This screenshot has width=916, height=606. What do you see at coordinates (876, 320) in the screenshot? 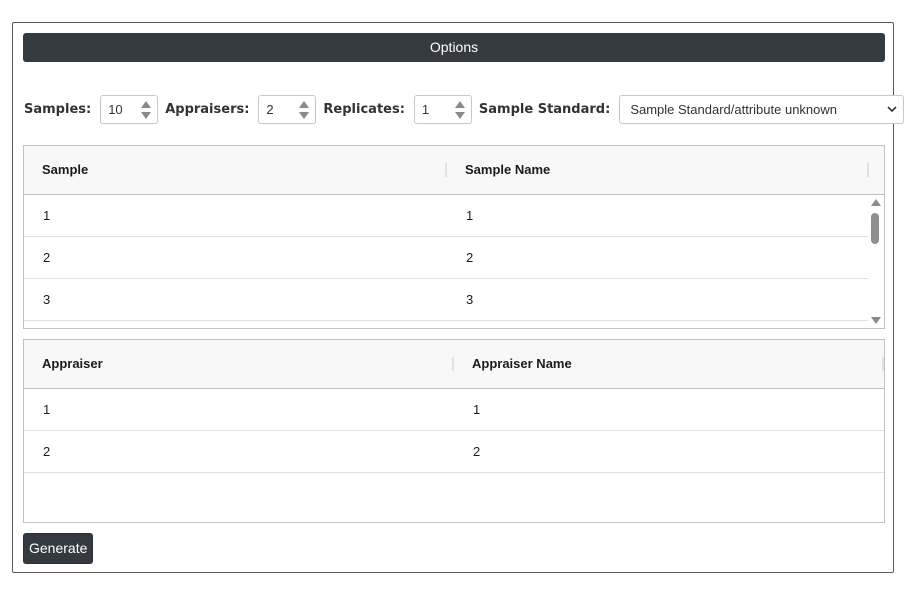
I see `scroll-down-icon` at bounding box center [876, 320].